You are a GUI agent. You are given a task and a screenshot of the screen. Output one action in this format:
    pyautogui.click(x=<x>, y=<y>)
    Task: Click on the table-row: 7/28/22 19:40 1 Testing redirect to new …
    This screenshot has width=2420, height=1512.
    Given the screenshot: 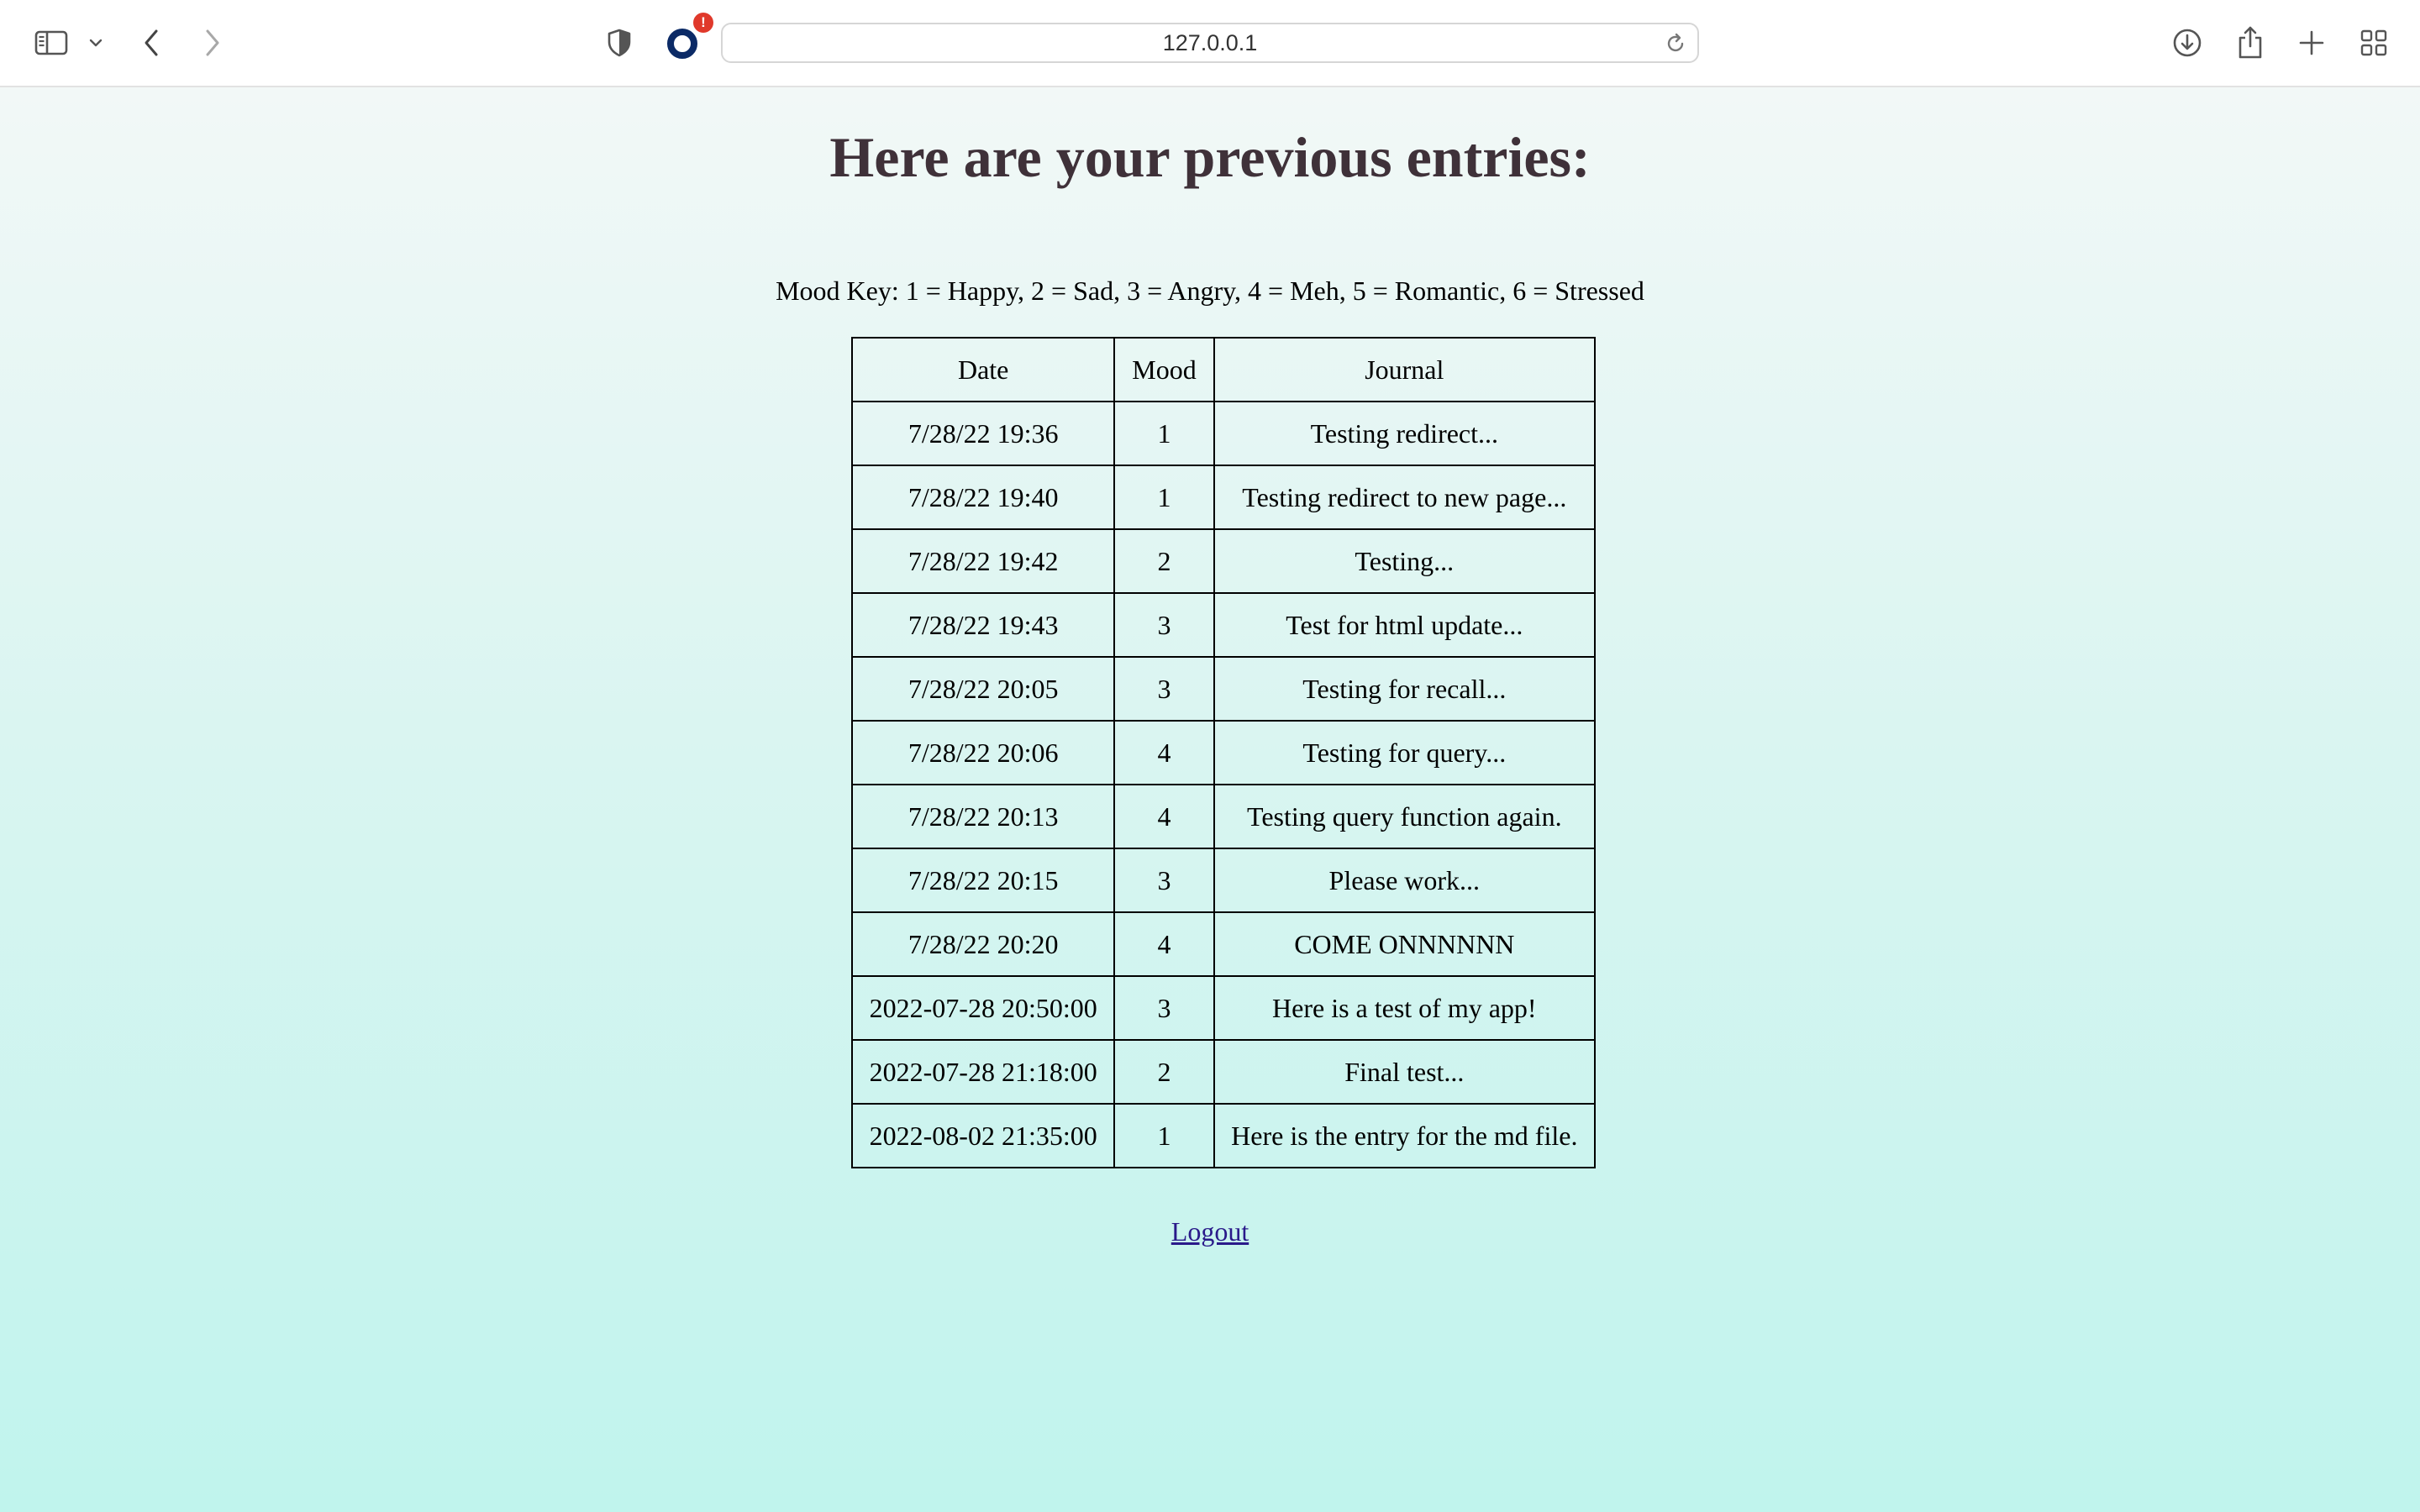 What is the action you would take?
    pyautogui.click(x=1224, y=497)
    